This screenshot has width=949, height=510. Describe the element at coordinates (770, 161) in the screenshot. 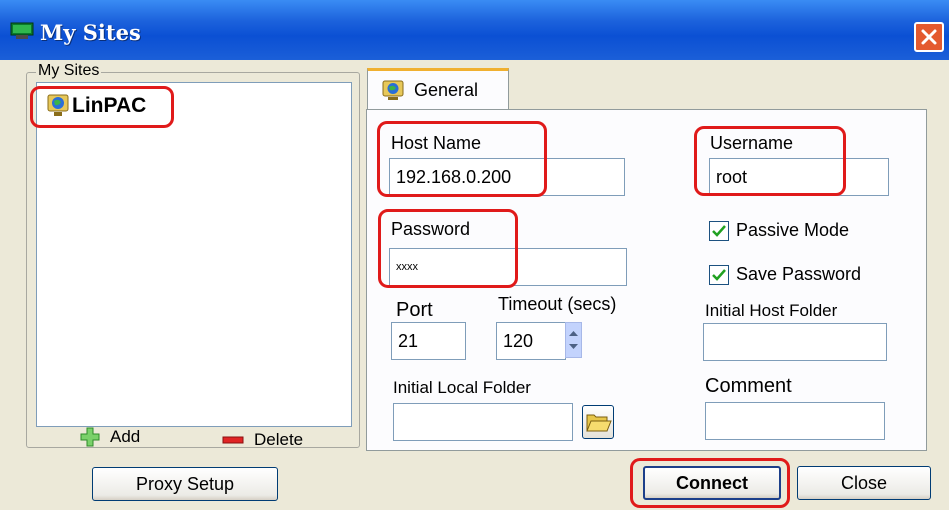

I see `highlight-username` at that location.